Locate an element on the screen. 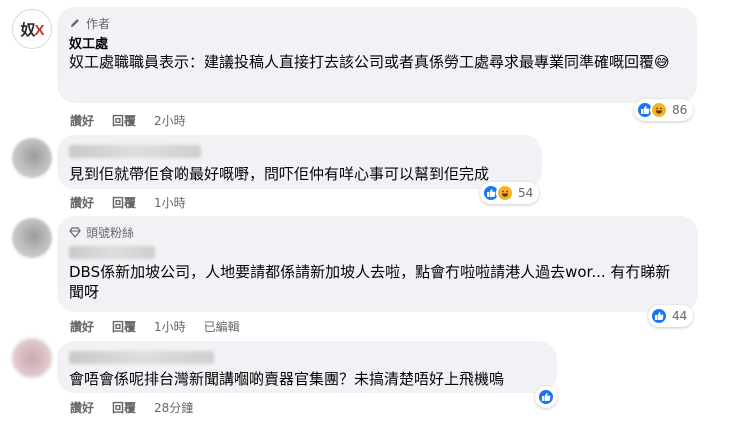  timestamp: 2小時 is located at coordinates (170, 120).